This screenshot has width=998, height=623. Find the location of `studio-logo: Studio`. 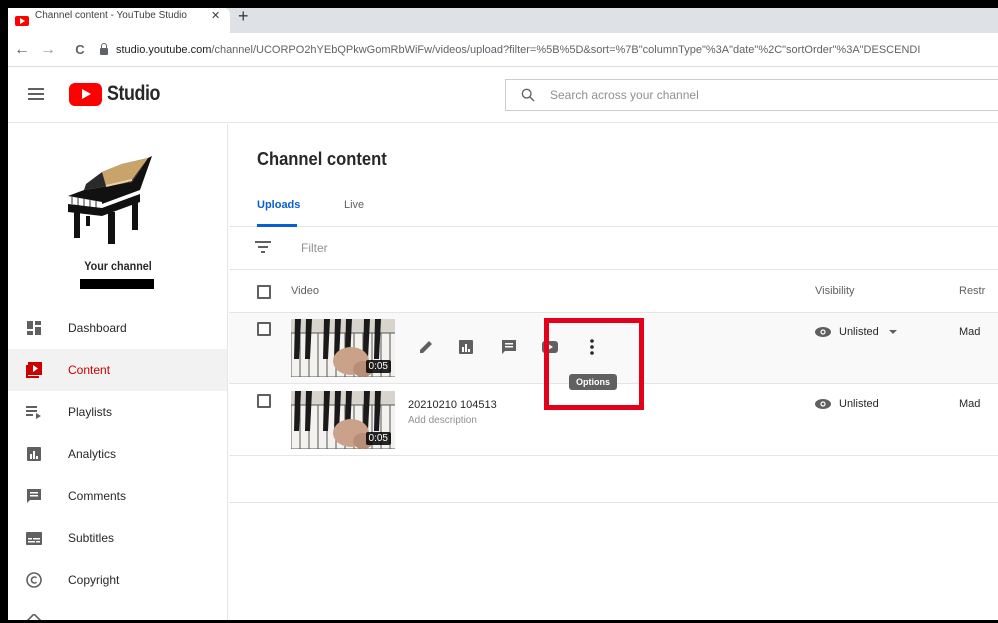

studio-logo: Studio is located at coordinates (119, 94).